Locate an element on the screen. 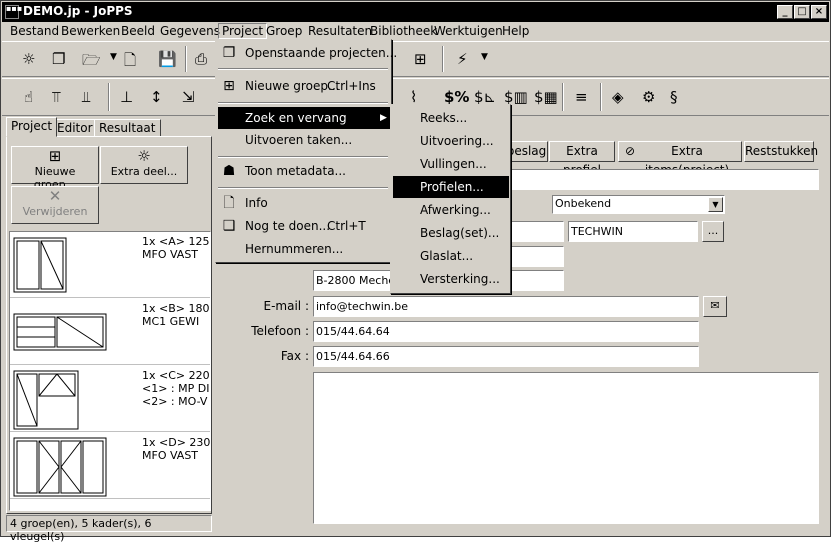  gear-icon: ⚙ is located at coordinates (648, 97).